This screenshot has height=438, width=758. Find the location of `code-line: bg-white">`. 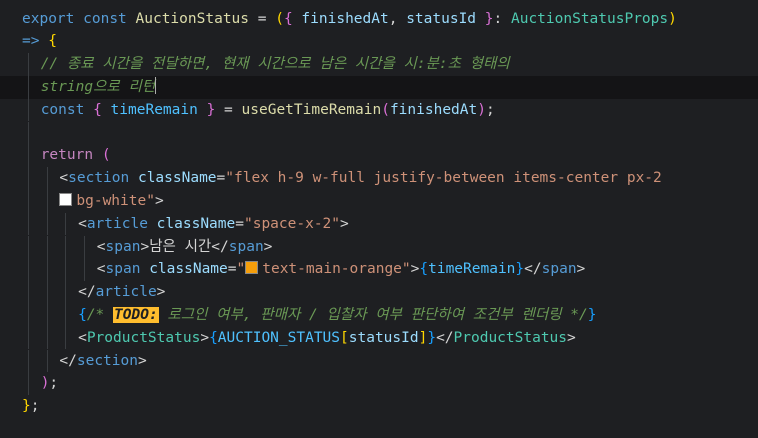

code-line: bg-white"> is located at coordinates (379, 201).